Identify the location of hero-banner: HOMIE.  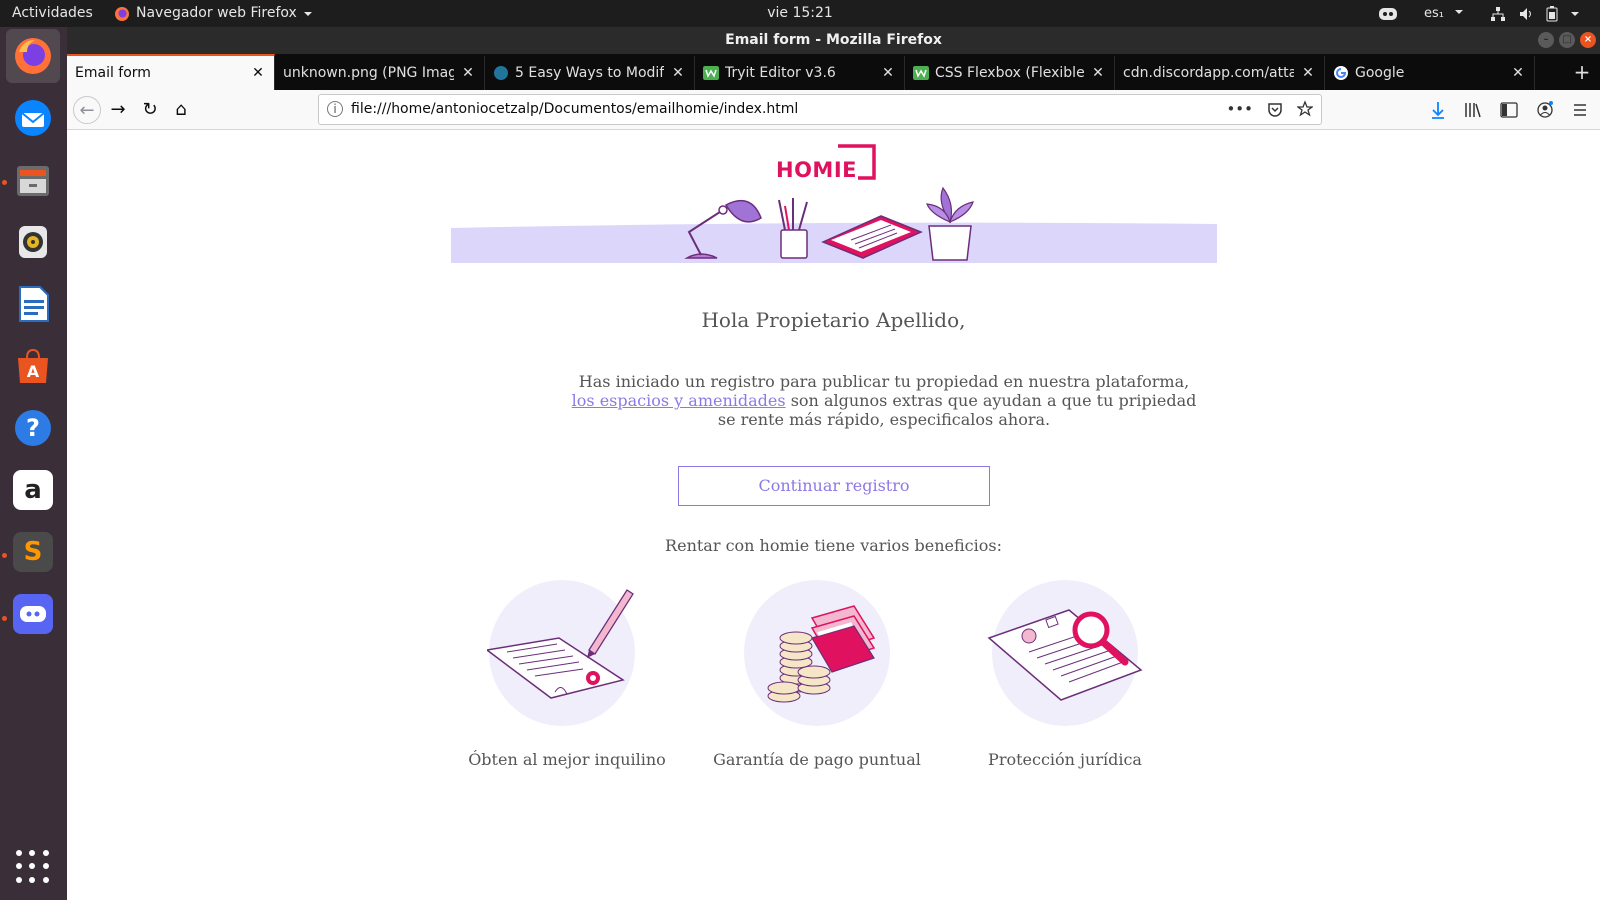
(834, 200).